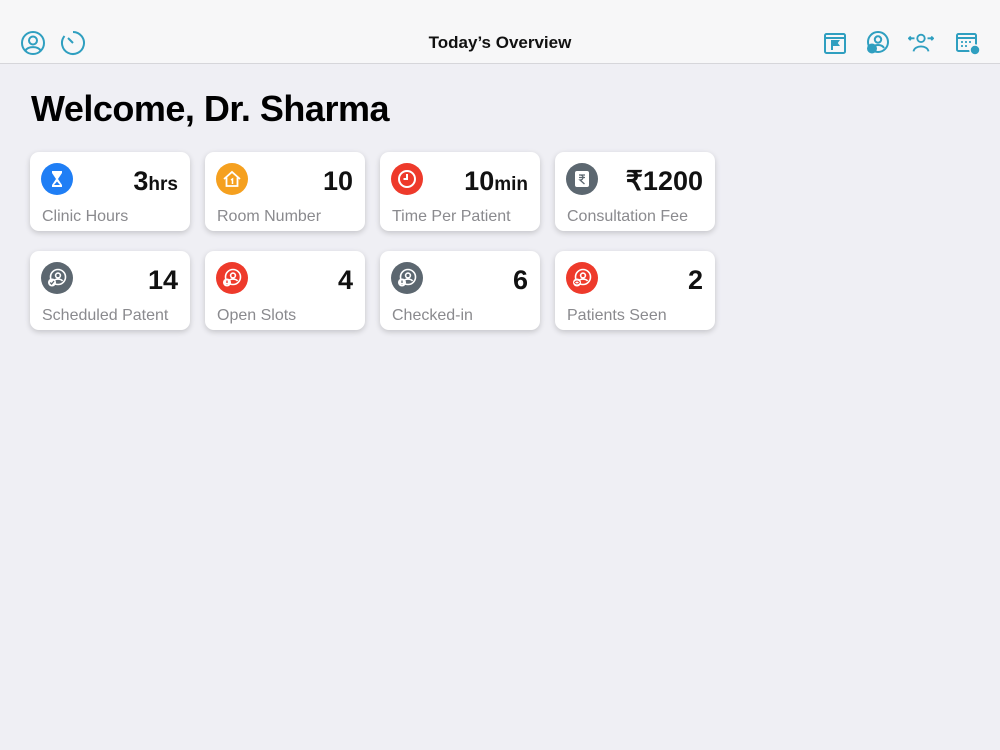 This screenshot has height=750, width=1000. I want to click on card-value: 3hrs, so click(155, 181).